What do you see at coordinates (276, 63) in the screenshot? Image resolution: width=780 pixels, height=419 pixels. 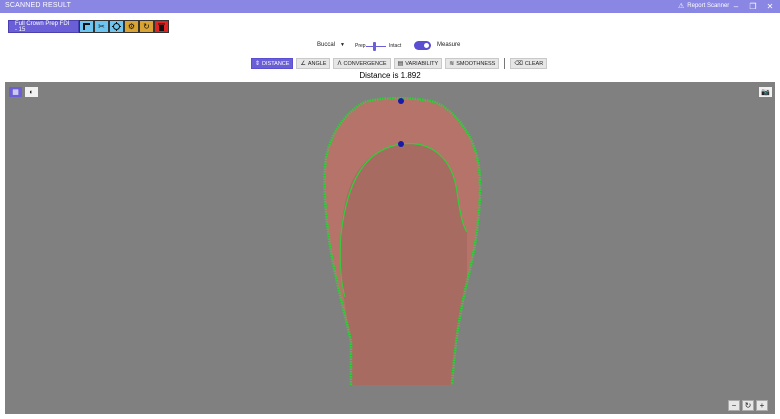 I see `tab-distance-label: DISTANCE` at bounding box center [276, 63].